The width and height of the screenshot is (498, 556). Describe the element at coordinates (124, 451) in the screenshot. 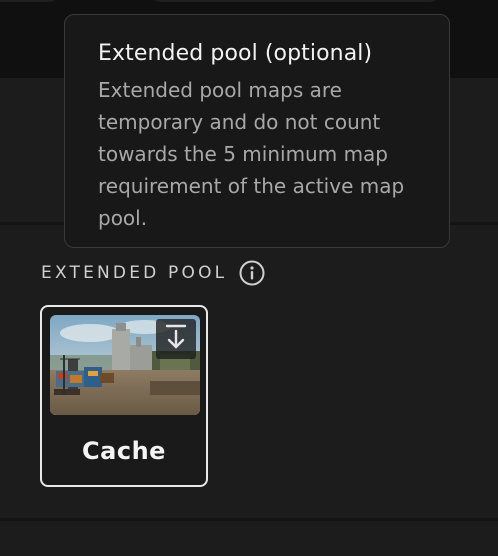

I see `map-name: Cache` at that location.